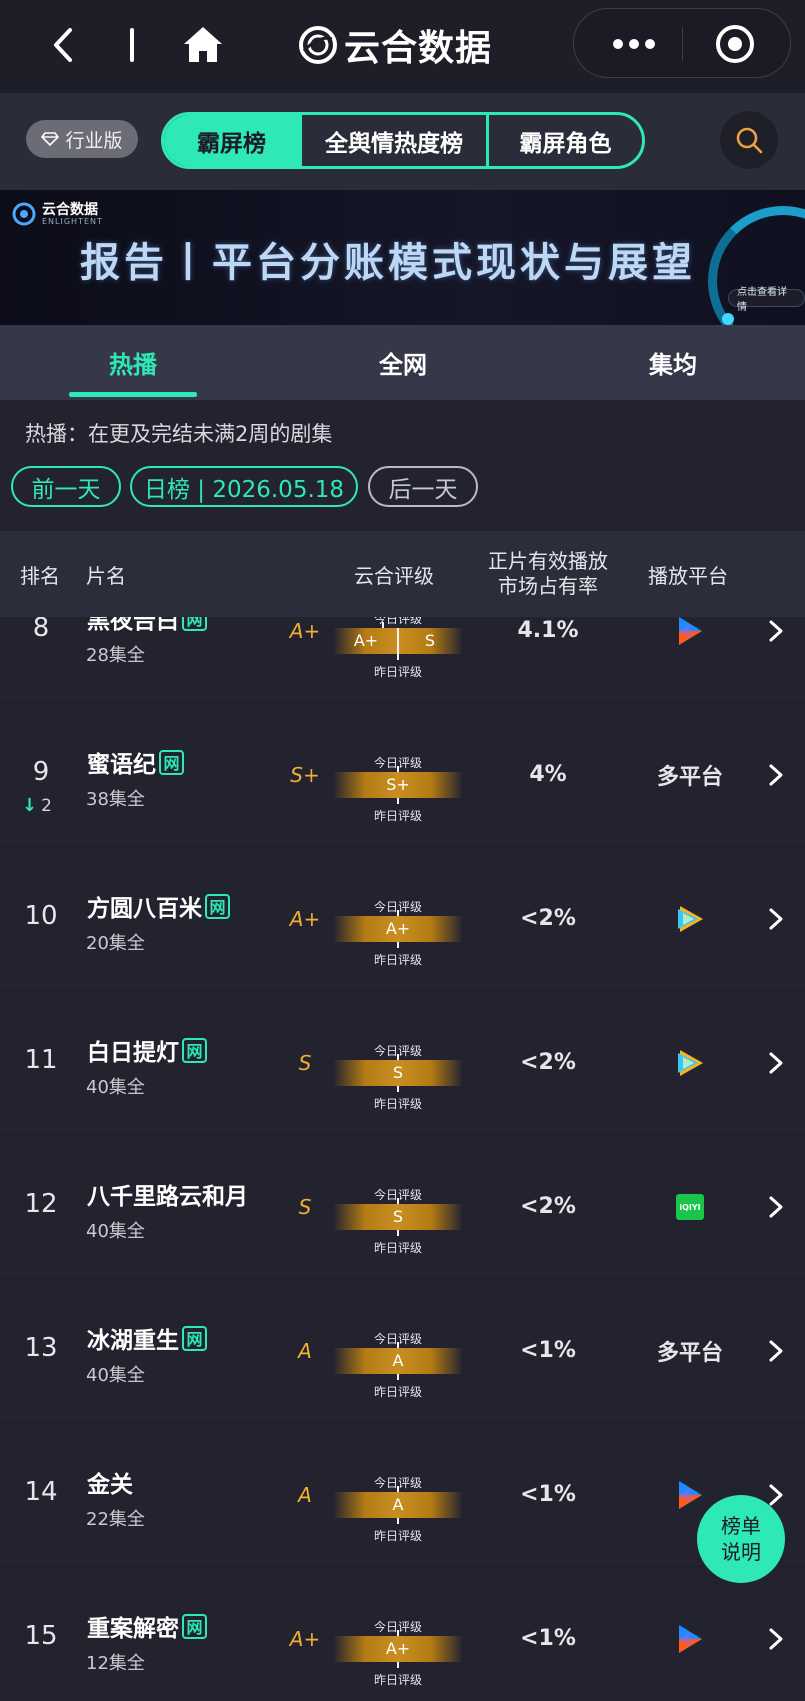 This screenshot has width=805, height=1701. I want to click on view-tabs: 热播 全网 集均, so click(402, 362).